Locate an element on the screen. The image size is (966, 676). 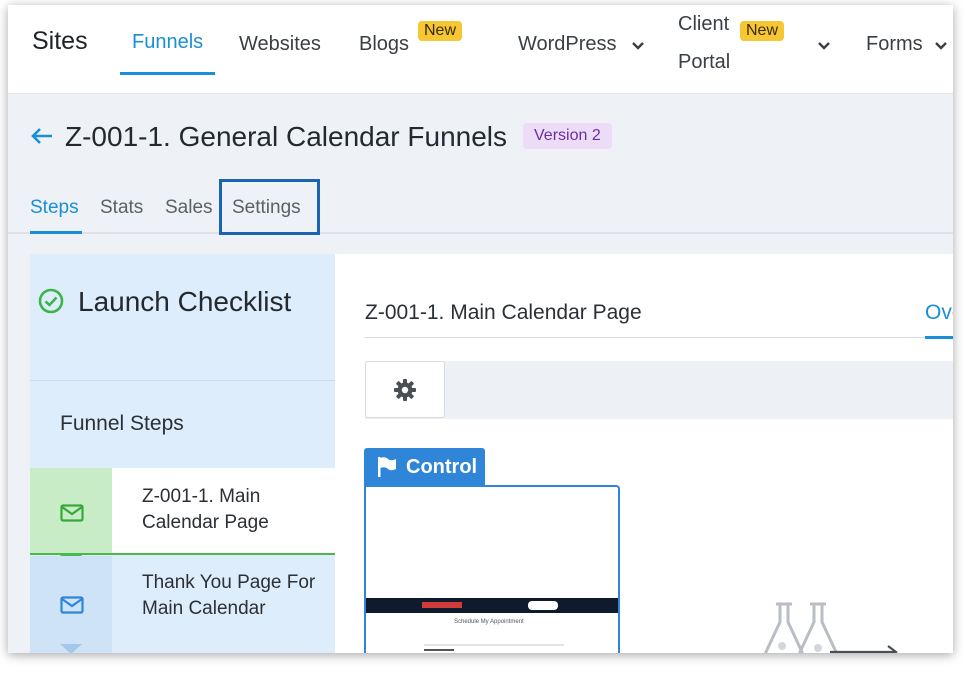
page-title: Z-001-1. General Calendar Funnels is located at coordinates (286, 136).